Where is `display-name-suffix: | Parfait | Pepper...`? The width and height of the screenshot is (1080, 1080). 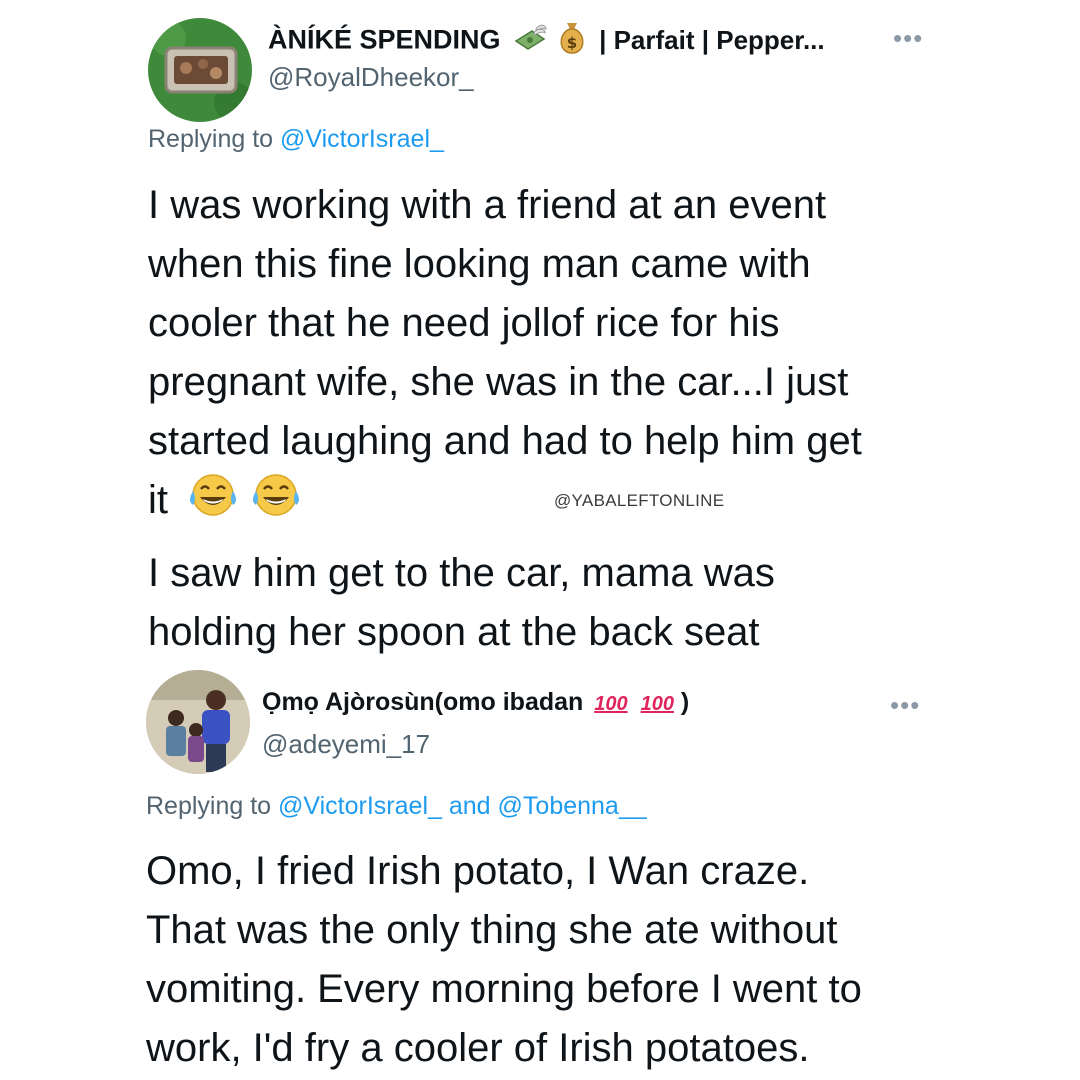 display-name-suffix: | Parfait | Pepper... is located at coordinates (712, 39).